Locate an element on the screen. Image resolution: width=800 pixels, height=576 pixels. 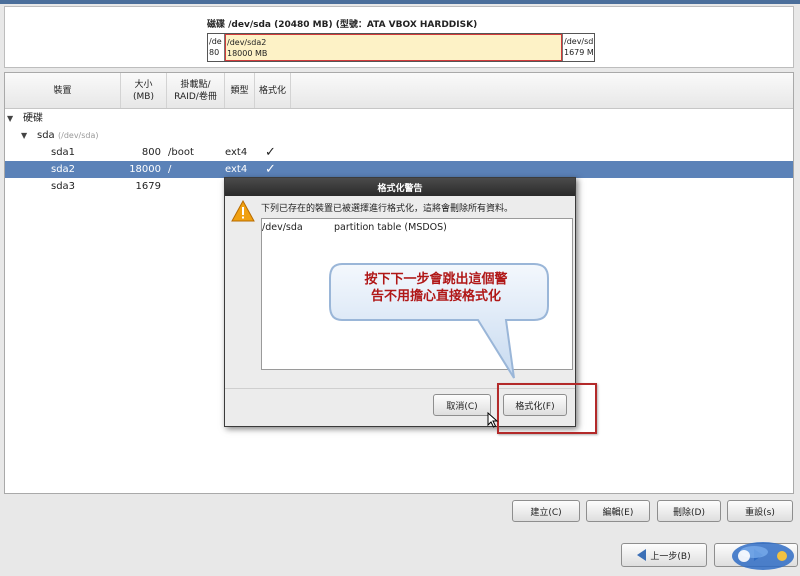
annotation-highlight-box is located at coordinates (547, 408).